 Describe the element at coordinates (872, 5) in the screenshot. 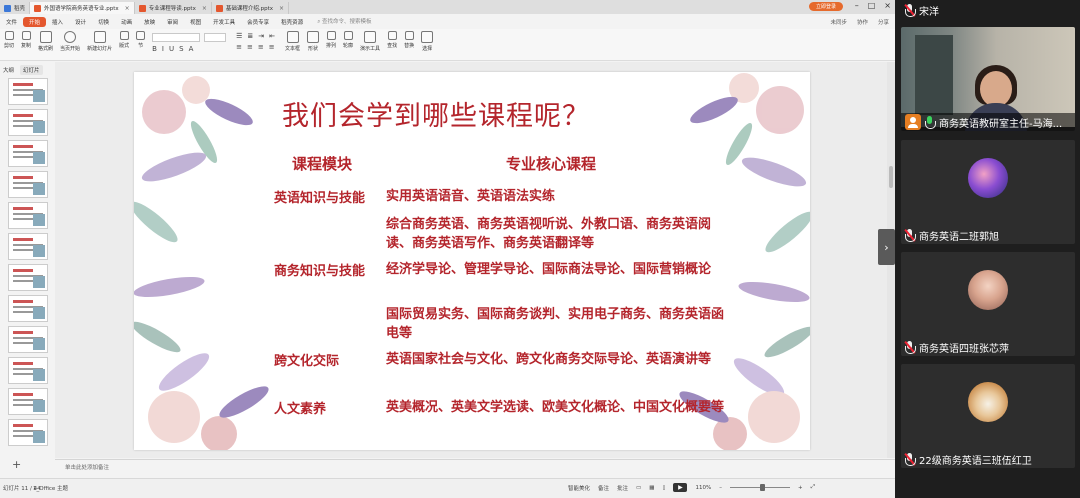

I see `maximize-icon: □` at that location.